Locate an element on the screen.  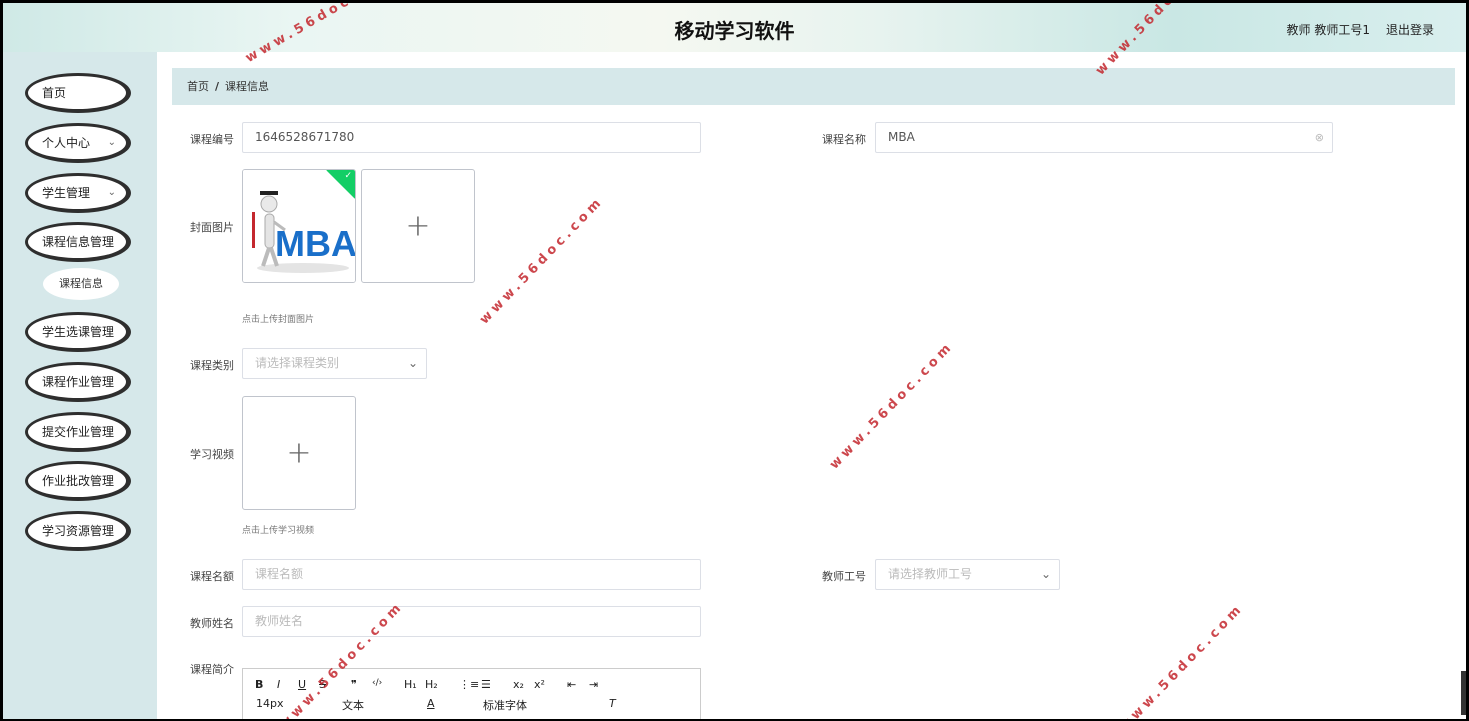
sidebar-item-grading: 作业批改管理 is located at coordinates (78, 481).